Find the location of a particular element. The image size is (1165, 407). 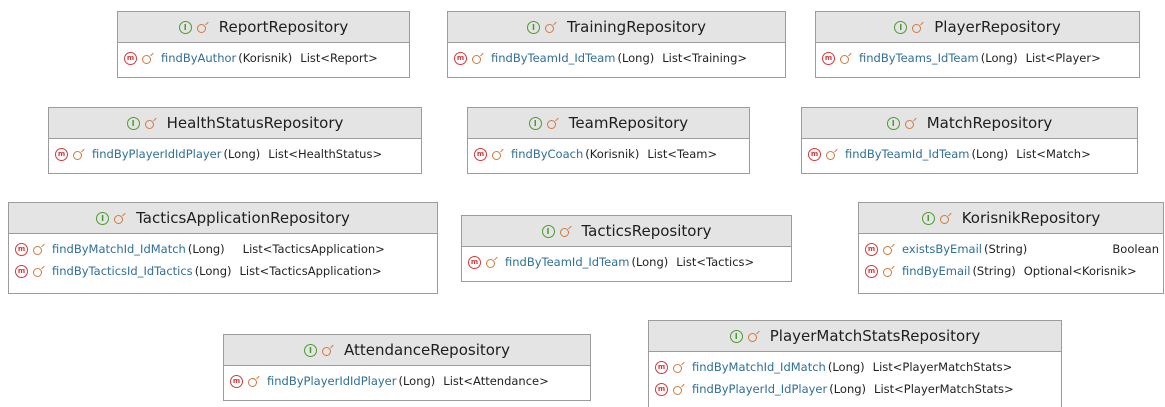

method-row: m findByAuthor (Korisnik) List<Report> is located at coordinates (266, 58).